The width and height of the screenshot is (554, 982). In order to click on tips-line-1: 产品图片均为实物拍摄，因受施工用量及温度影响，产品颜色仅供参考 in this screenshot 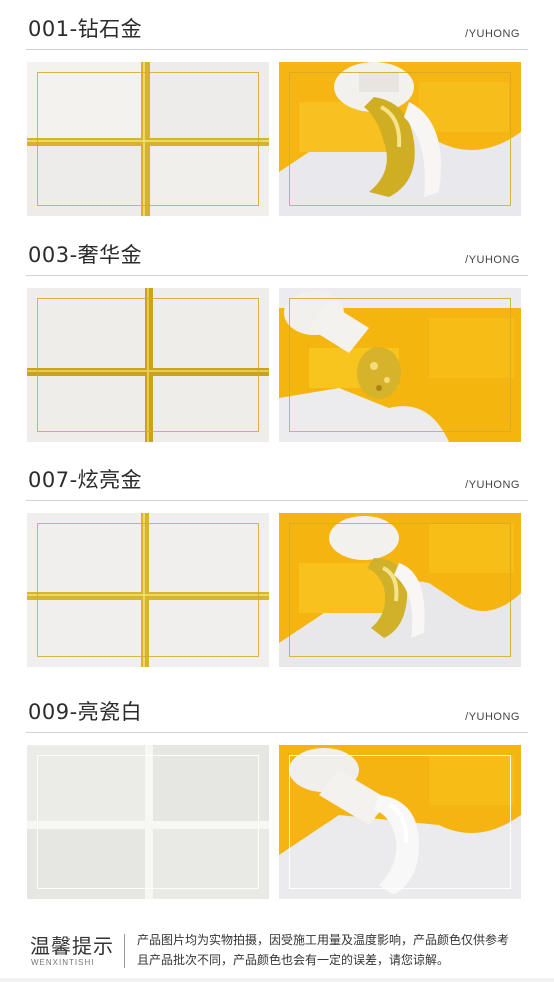, I will do `click(323, 940)`.